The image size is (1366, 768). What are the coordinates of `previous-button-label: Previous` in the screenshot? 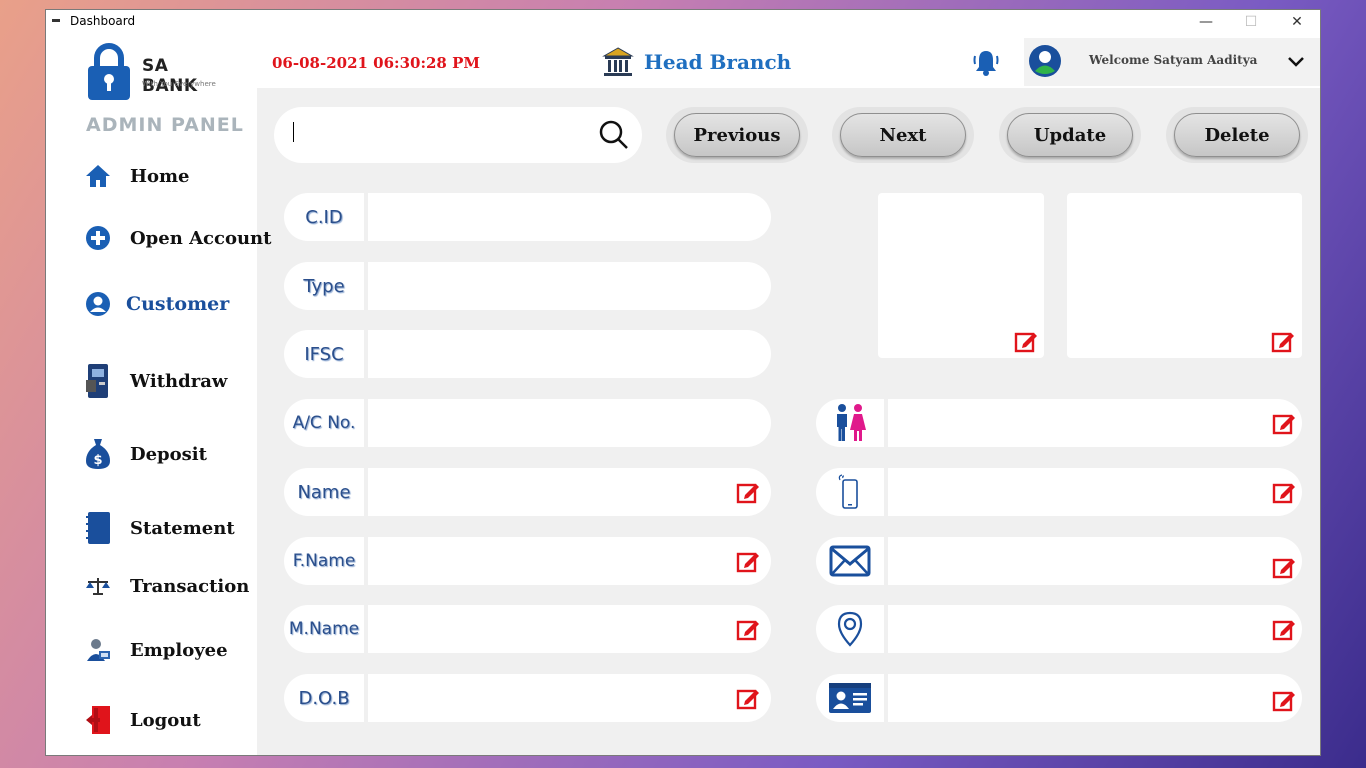 It's located at (737, 135).